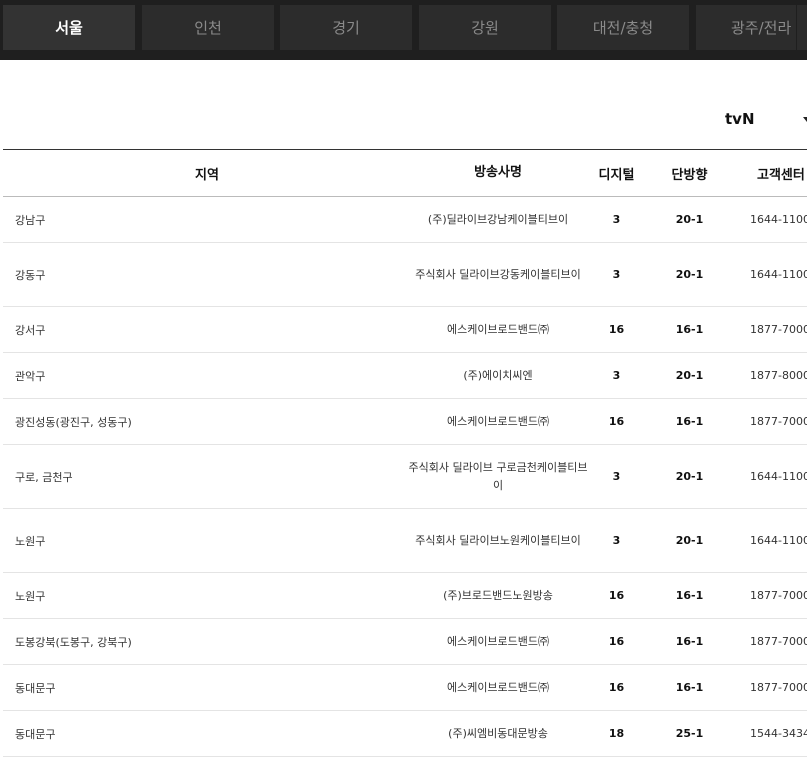 This screenshot has width=807, height=758. Describe the element at coordinates (802, 27) in the screenshot. I see `tab-next-partial` at that location.